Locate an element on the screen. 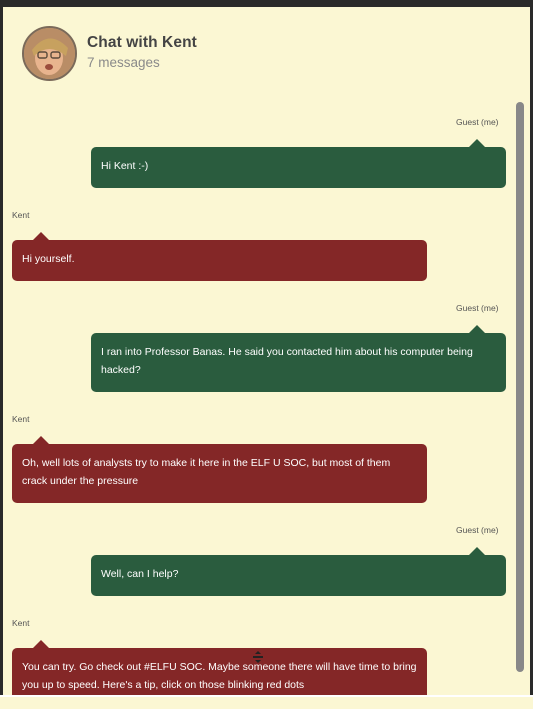 The image size is (533, 709). message-text: Well, can I help? is located at coordinates (140, 574).